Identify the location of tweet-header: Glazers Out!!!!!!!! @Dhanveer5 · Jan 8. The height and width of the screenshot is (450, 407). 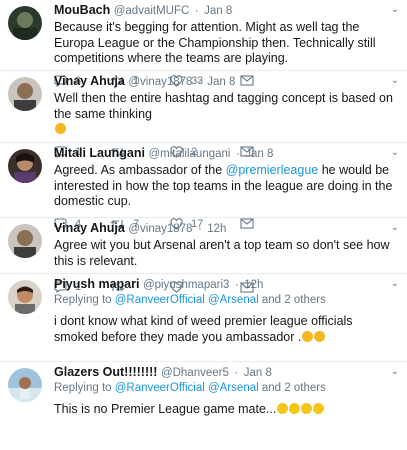
(226, 373).